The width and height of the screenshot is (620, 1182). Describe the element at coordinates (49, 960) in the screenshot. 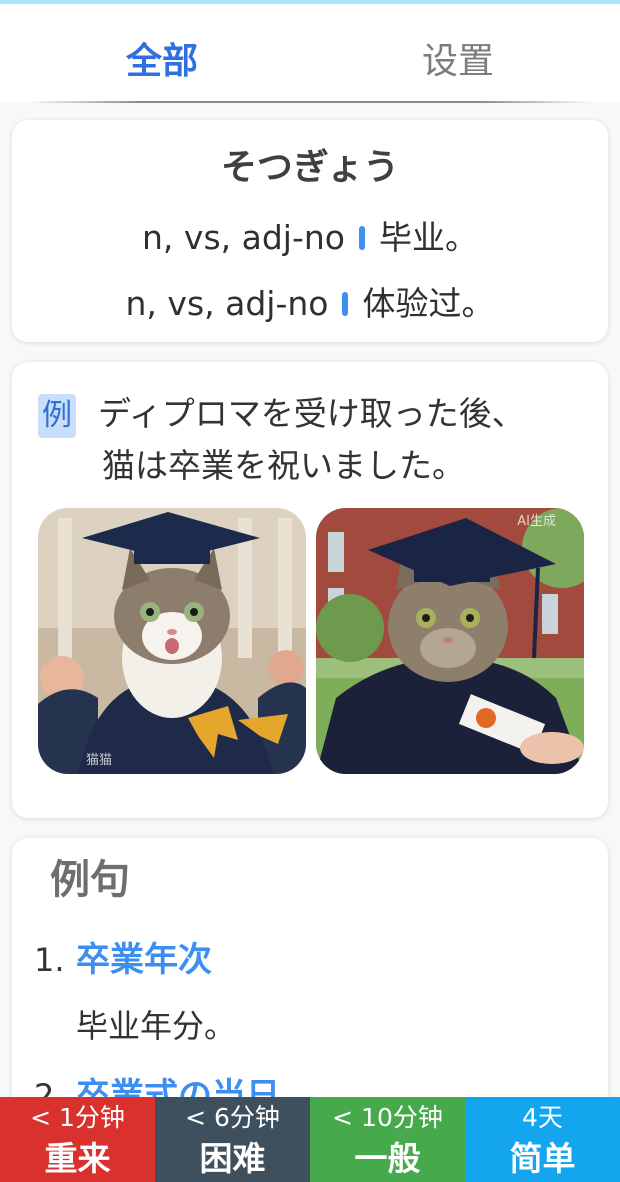

I see `sentence-number: 1.` at that location.